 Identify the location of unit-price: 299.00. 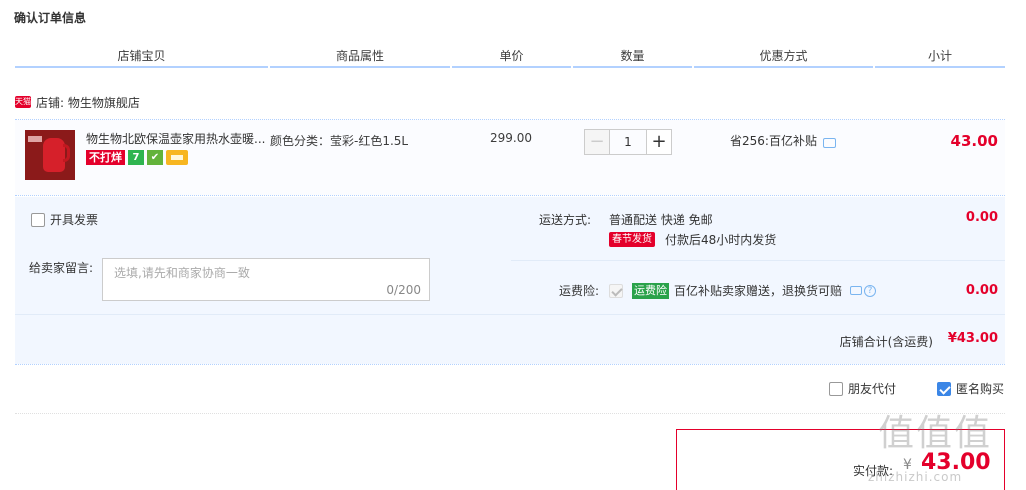
(511, 138).